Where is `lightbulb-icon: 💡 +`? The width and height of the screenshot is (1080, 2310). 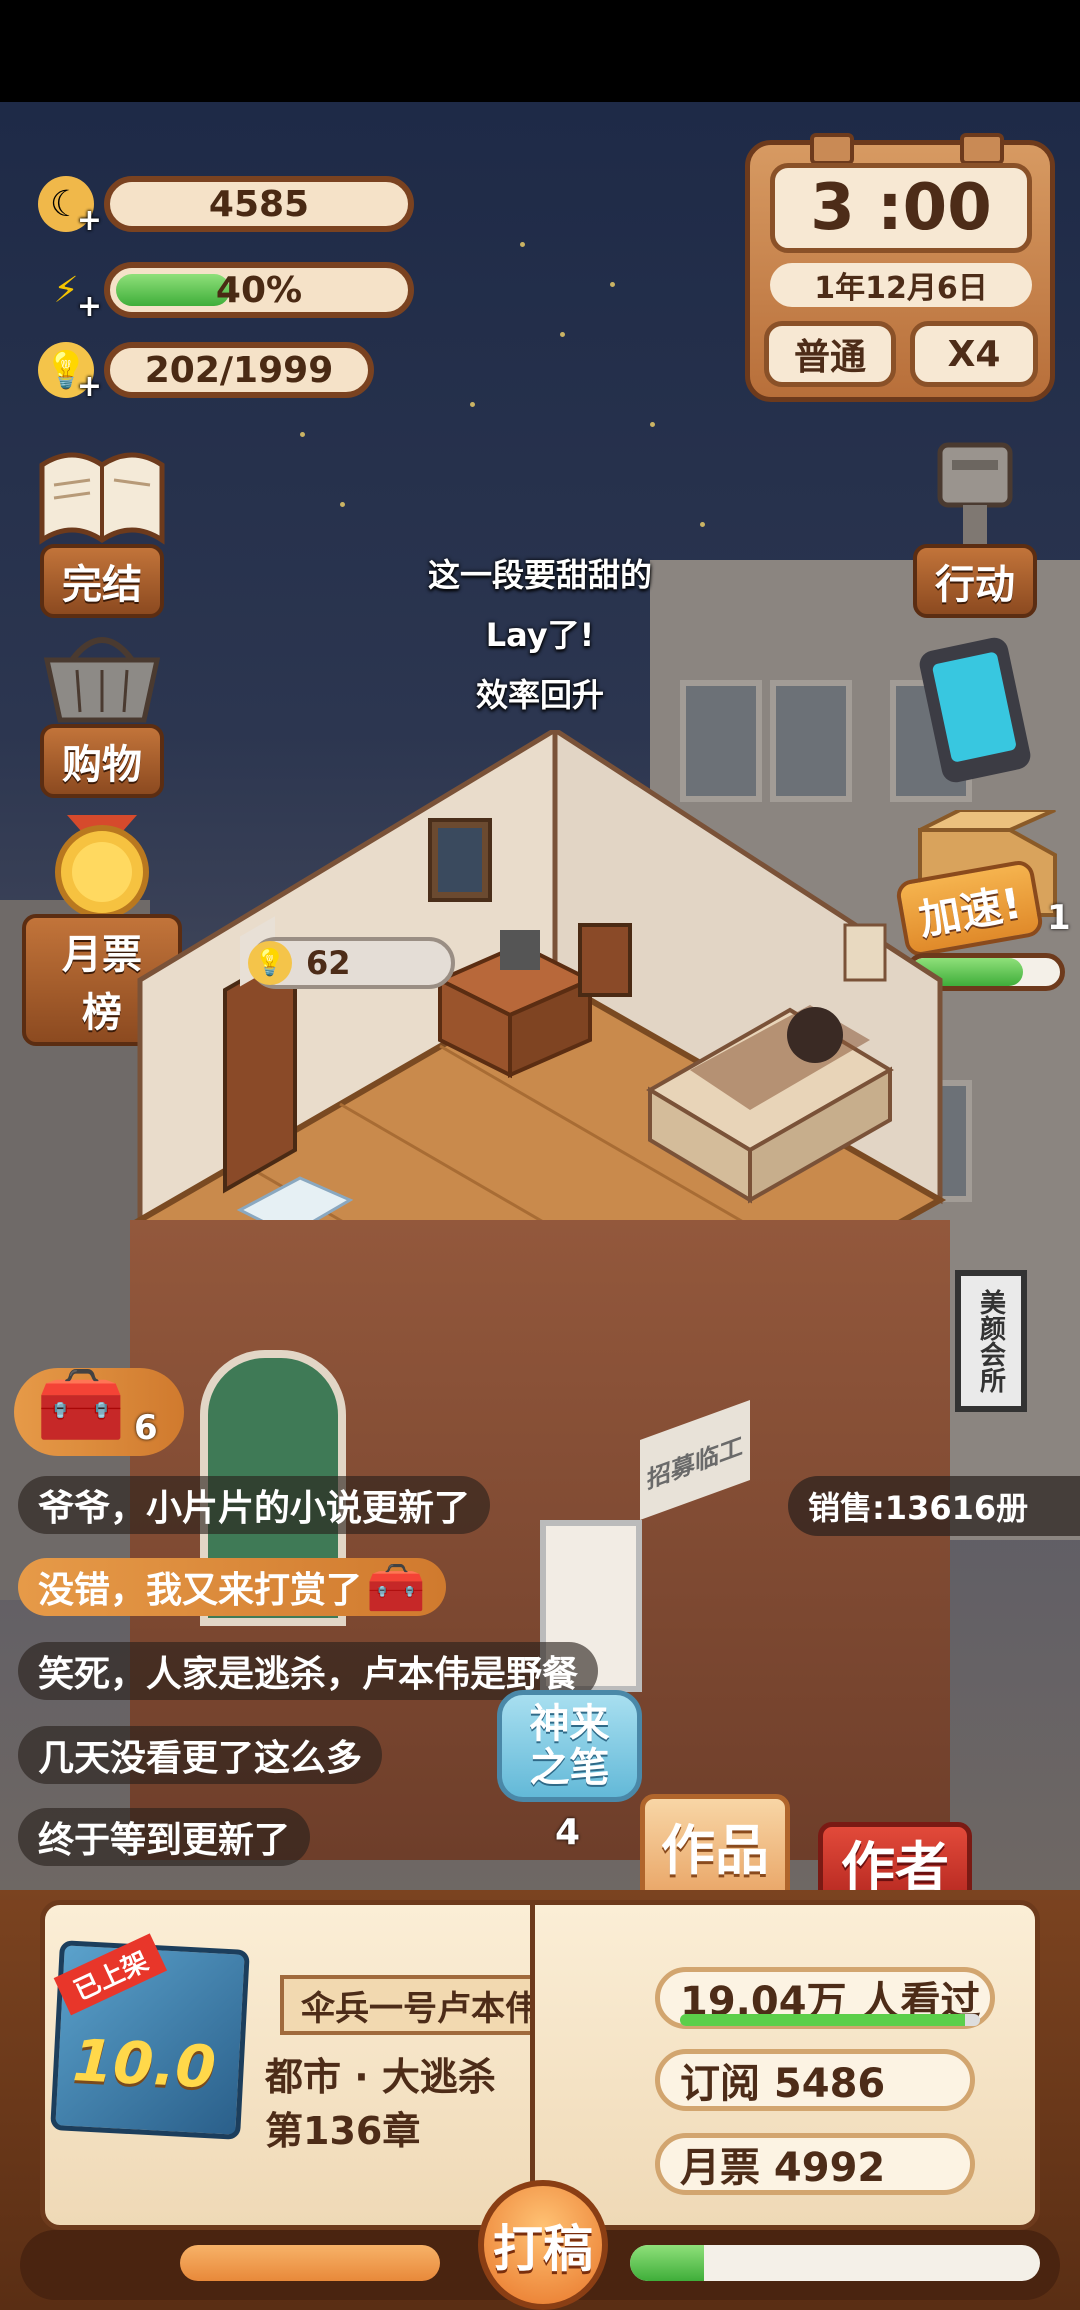
lightbulb-icon: 💡 + is located at coordinates (70, 373).